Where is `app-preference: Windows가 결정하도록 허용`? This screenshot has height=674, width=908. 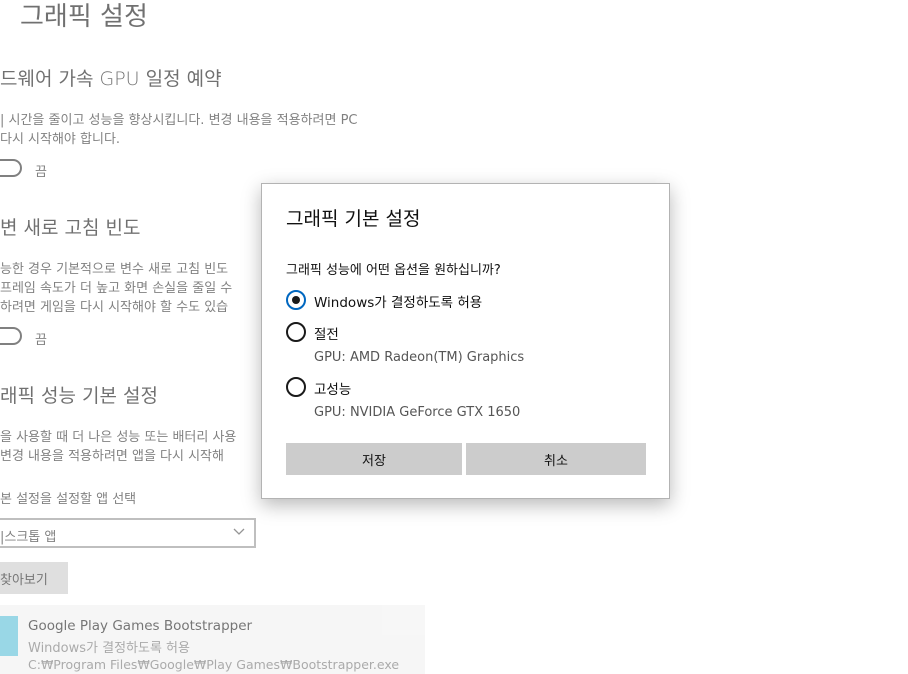
app-preference: Windows가 결정하도록 허용 is located at coordinates (109, 648).